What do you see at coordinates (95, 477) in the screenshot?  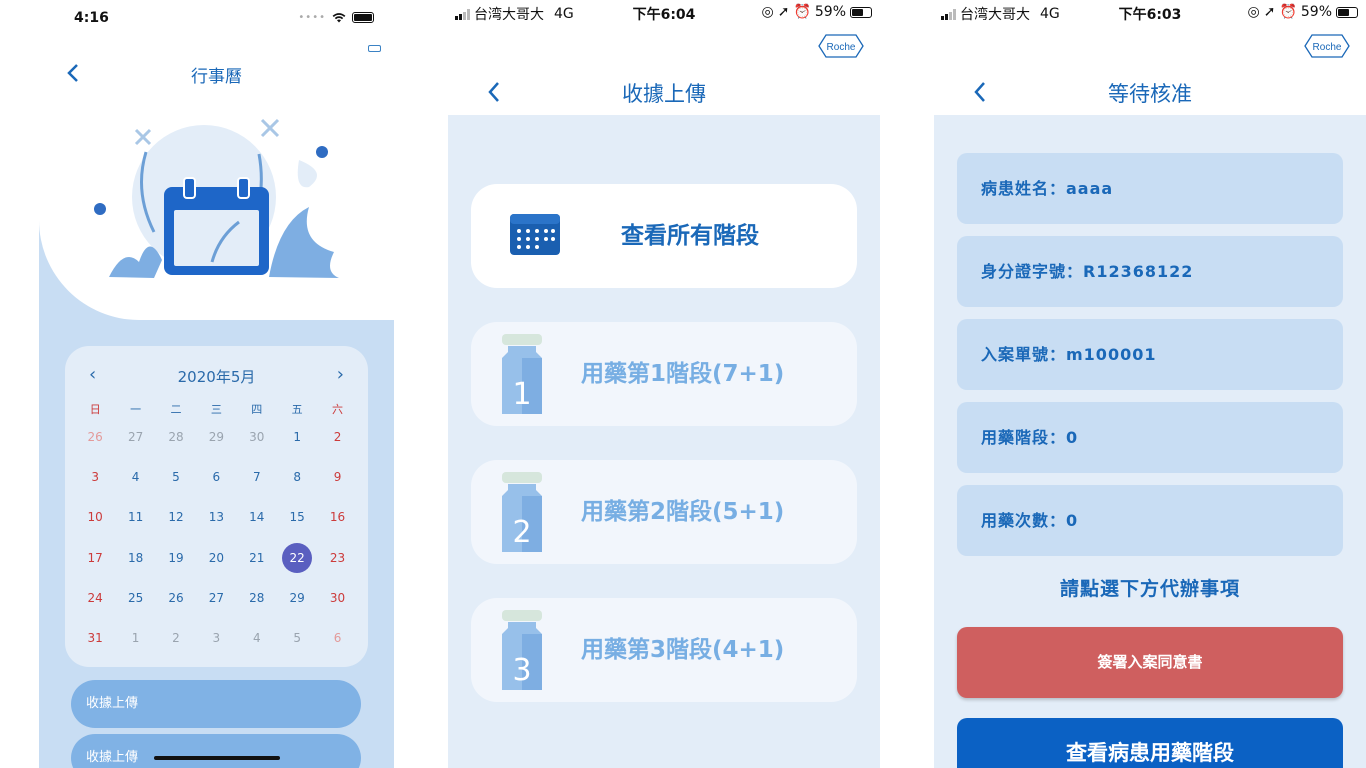 I see `day-number: 3` at bounding box center [95, 477].